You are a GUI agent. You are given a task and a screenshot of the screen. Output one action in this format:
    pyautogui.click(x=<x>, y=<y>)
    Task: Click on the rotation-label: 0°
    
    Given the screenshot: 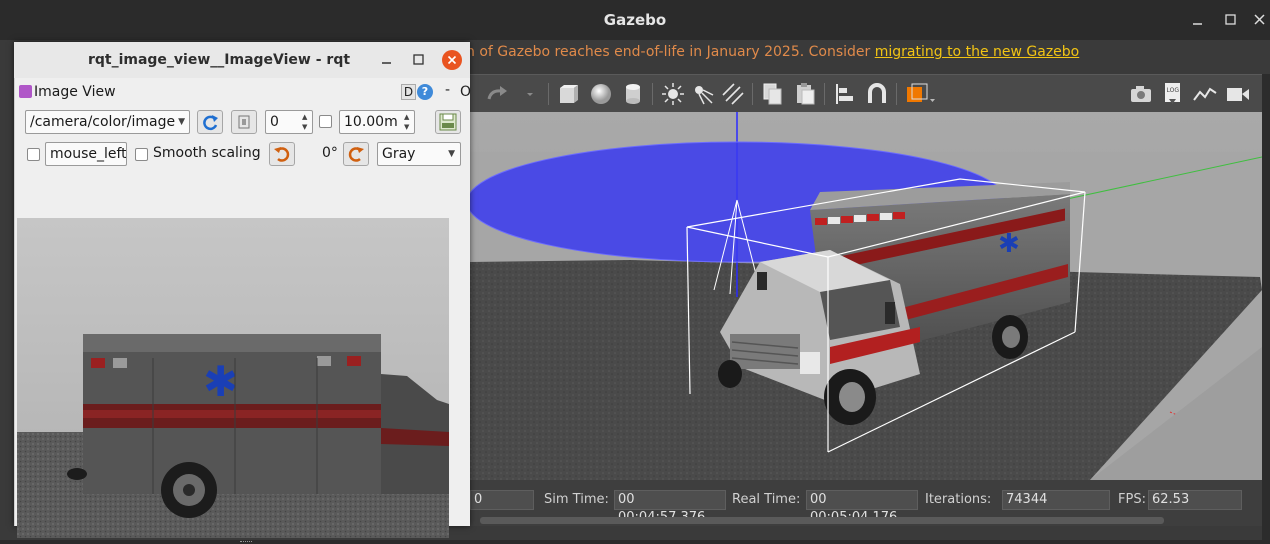 What is the action you would take?
    pyautogui.click(x=330, y=153)
    